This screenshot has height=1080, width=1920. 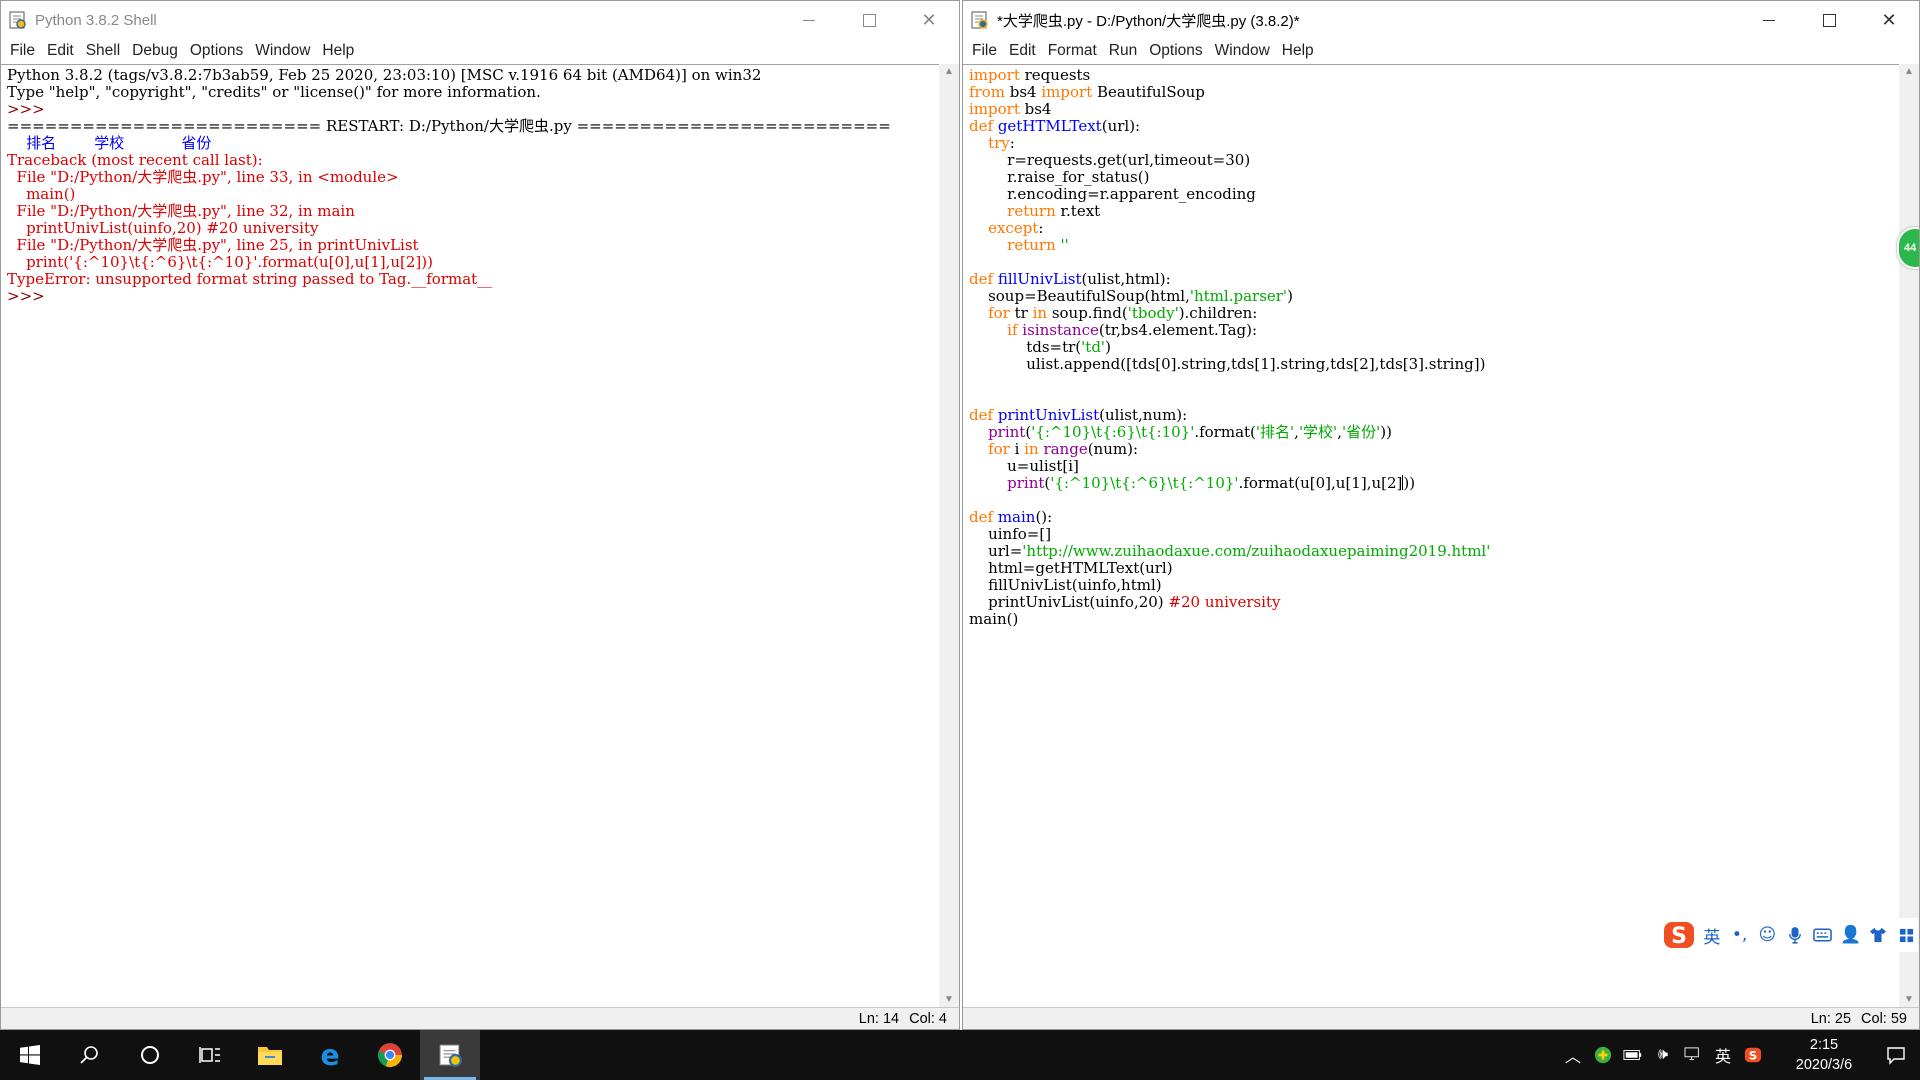 I want to click on ime-punctuation-toggle: •,, so click(x=1740, y=935).